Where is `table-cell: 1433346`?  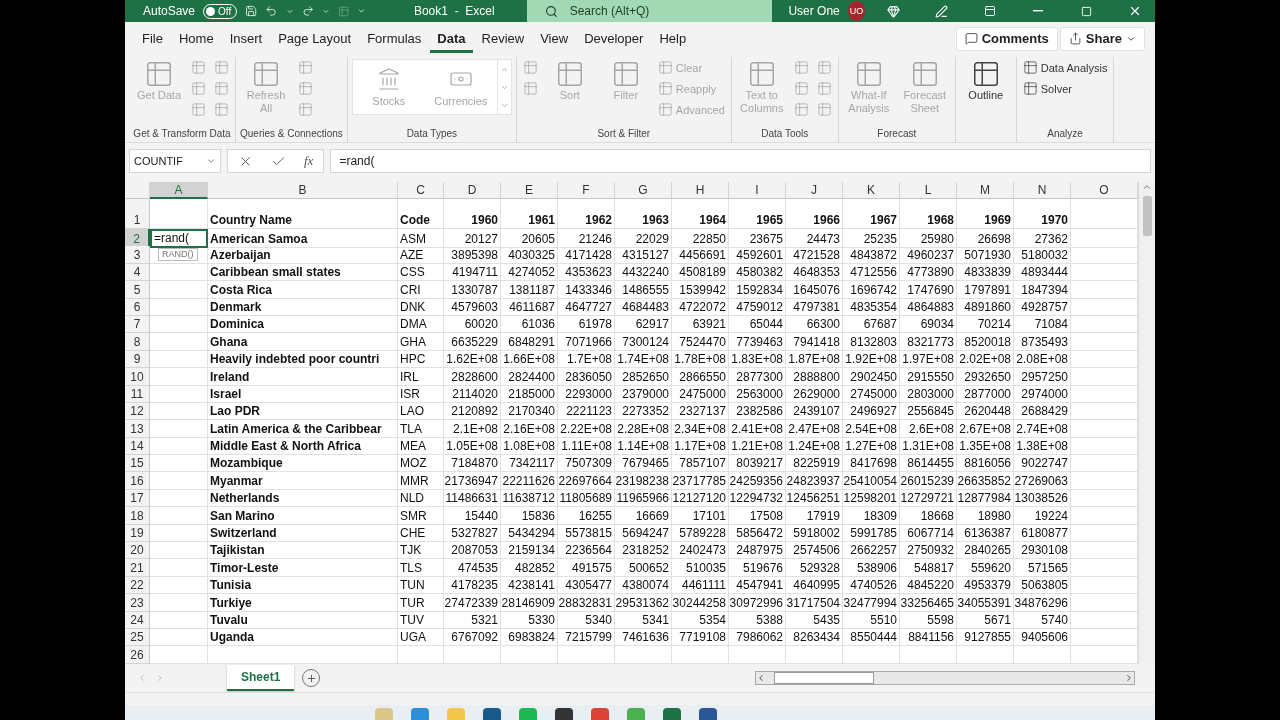
table-cell: 1433346 is located at coordinates (586, 290).